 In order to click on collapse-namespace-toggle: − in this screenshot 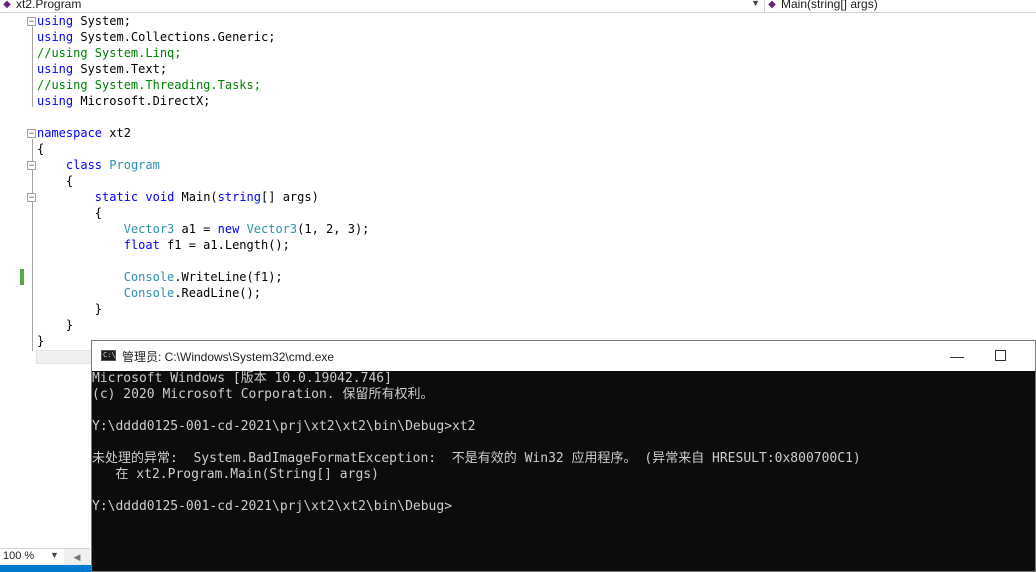, I will do `click(31, 134)`.